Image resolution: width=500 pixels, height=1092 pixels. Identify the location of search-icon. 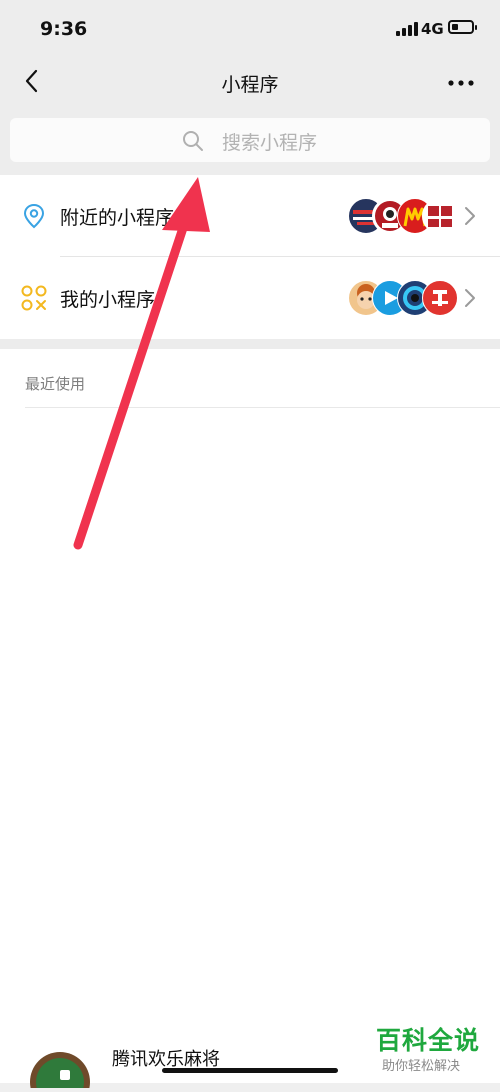
(193, 141).